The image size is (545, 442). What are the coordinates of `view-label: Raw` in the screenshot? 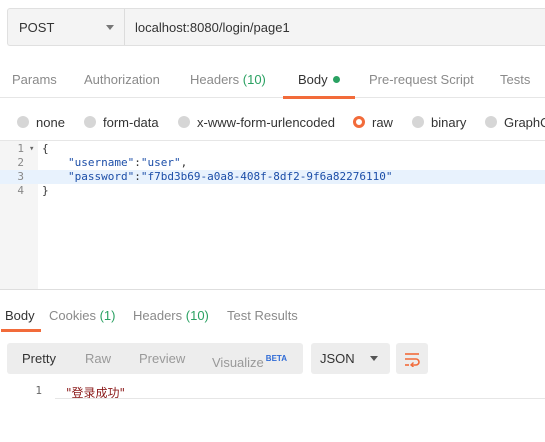 It's located at (98, 358).